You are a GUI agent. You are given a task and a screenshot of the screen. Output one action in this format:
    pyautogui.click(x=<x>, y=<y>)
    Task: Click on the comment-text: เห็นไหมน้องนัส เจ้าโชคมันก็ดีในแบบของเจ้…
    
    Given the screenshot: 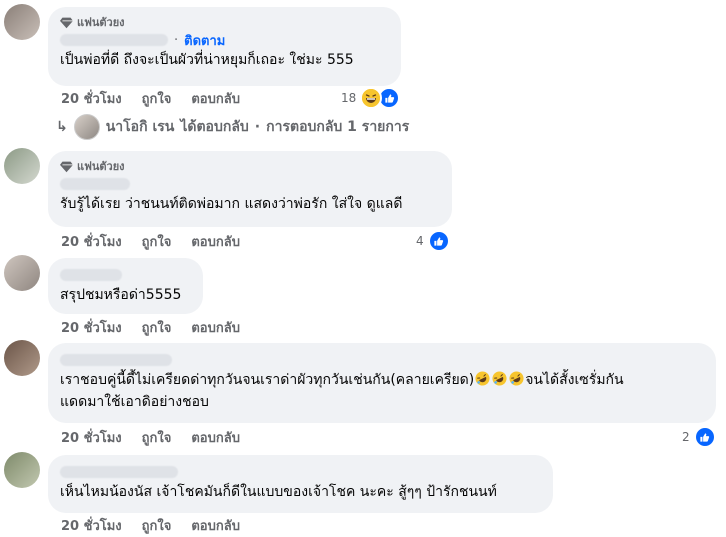 What is the action you would take?
    pyautogui.click(x=278, y=492)
    